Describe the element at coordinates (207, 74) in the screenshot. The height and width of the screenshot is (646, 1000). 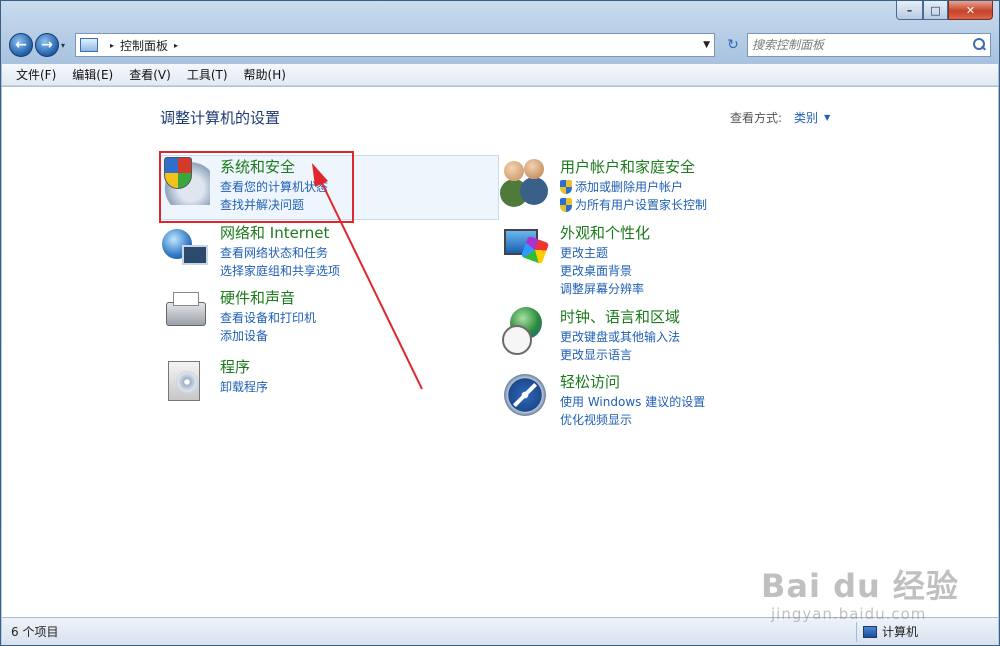
I see `menu-tools: 工具(T)` at that location.